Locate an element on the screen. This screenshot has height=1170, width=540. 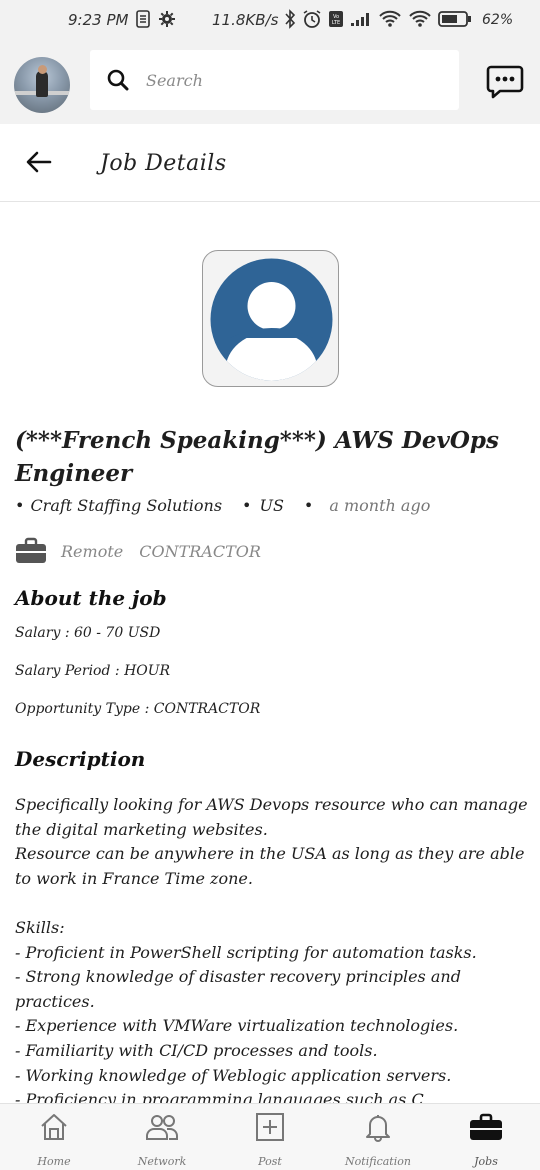
nav-jobs: Jobs is located at coordinates (486, 1137).